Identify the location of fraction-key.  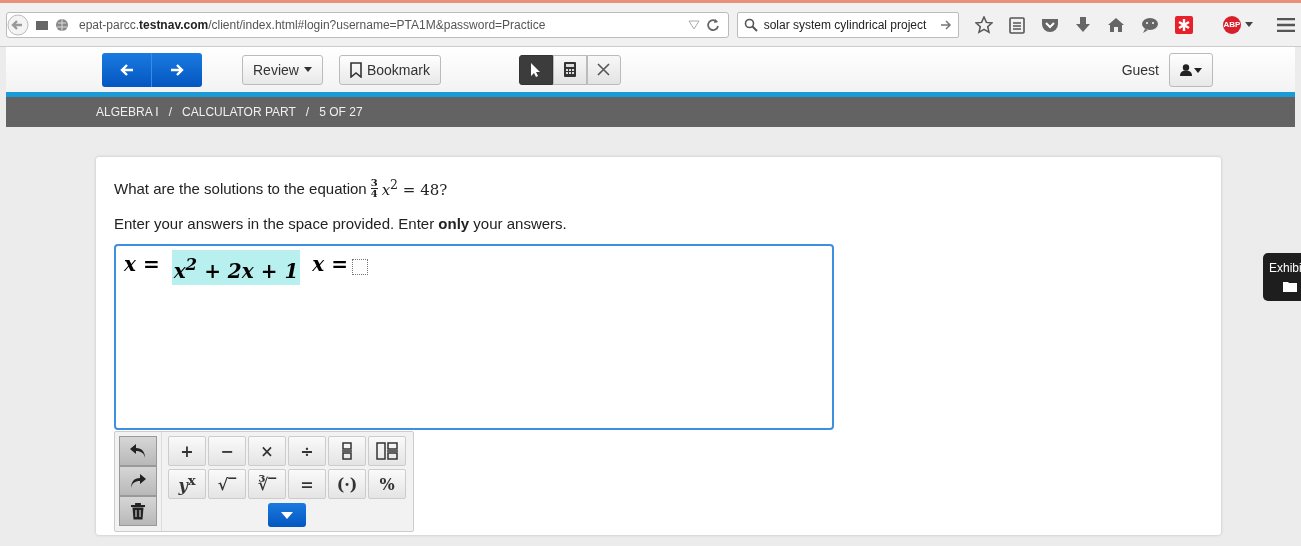
(347, 451).